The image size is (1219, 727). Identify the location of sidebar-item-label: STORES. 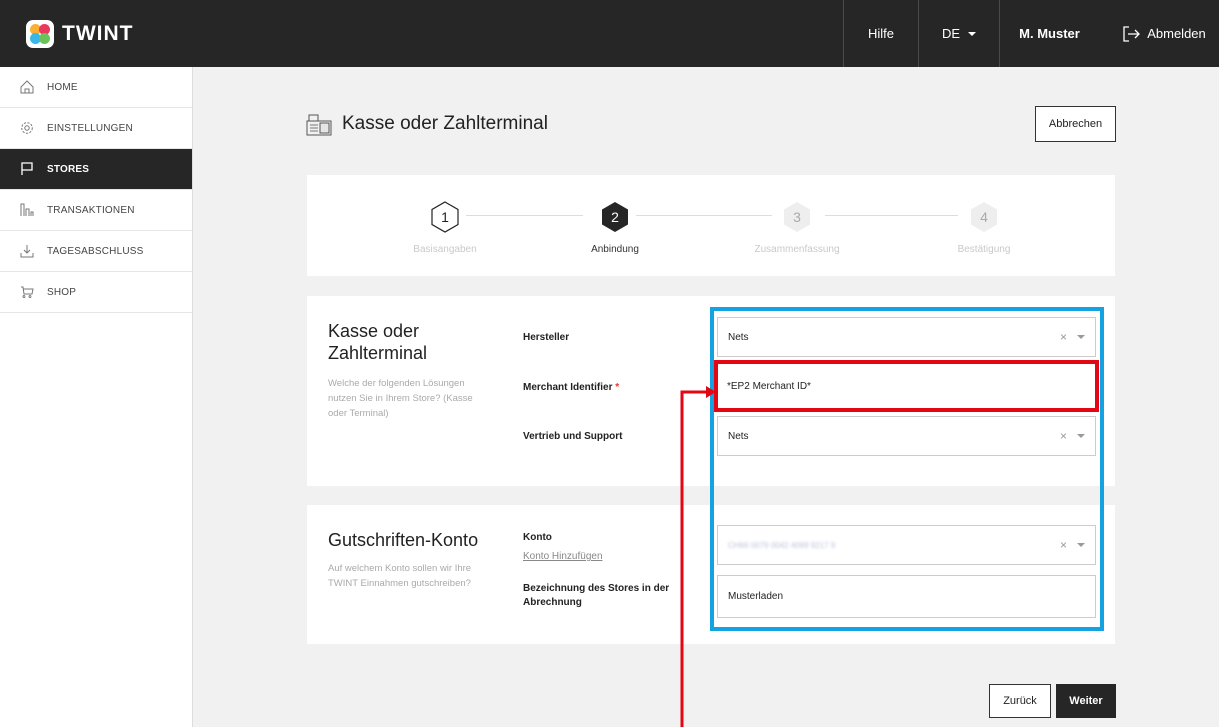
(68, 169).